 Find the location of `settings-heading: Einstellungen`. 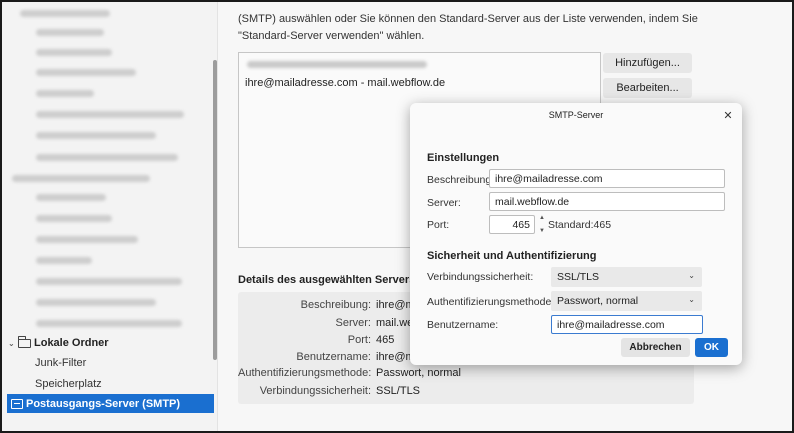

settings-heading: Einstellungen is located at coordinates (463, 158).